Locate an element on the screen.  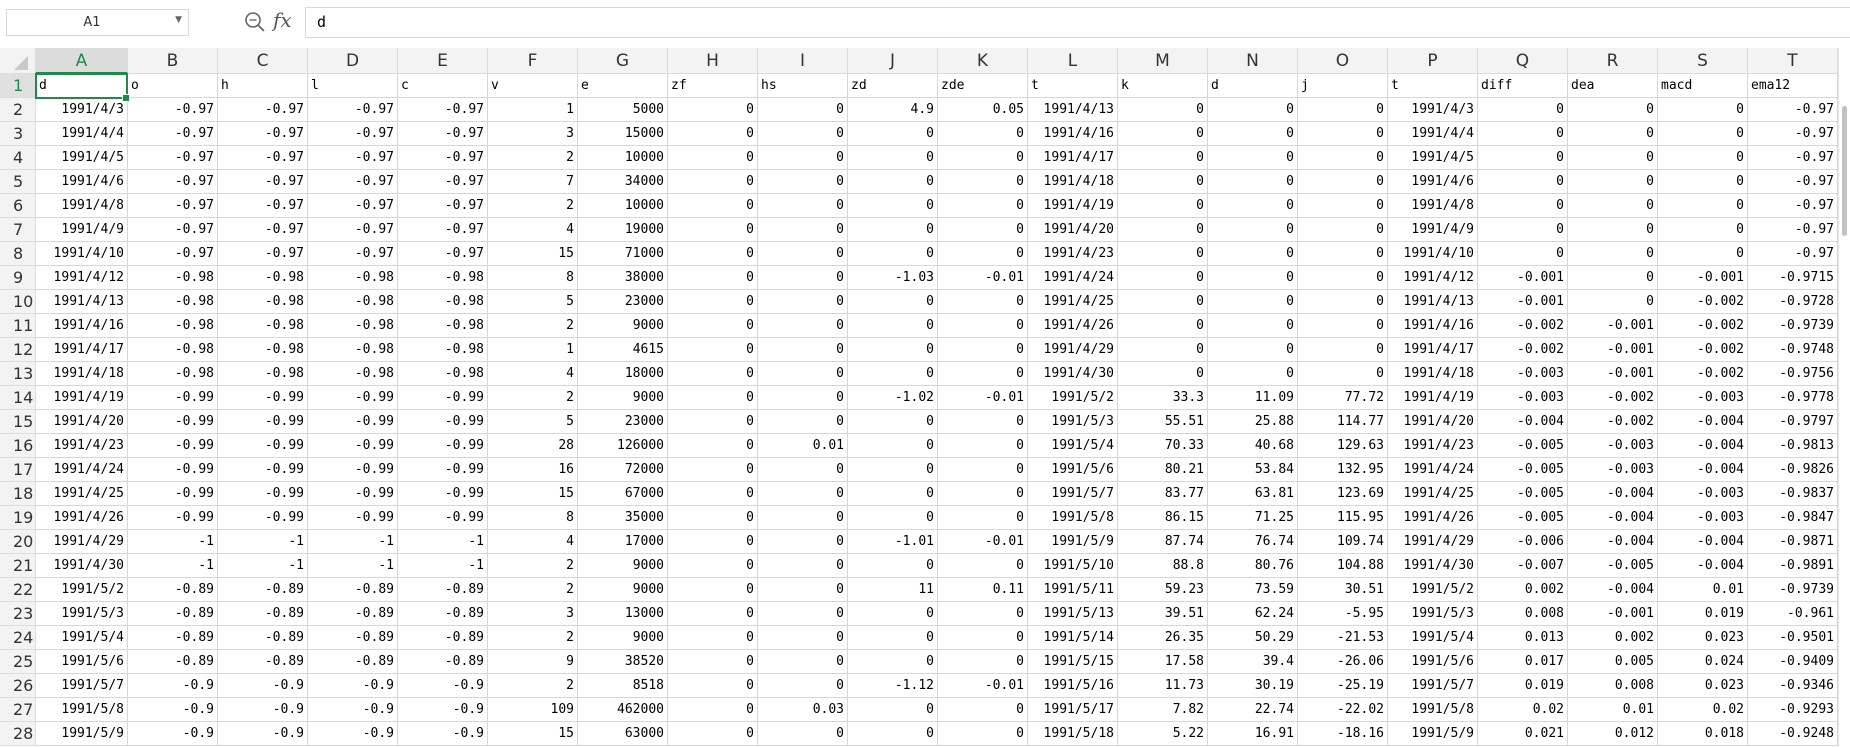
column-header: L is located at coordinates (1073, 61).